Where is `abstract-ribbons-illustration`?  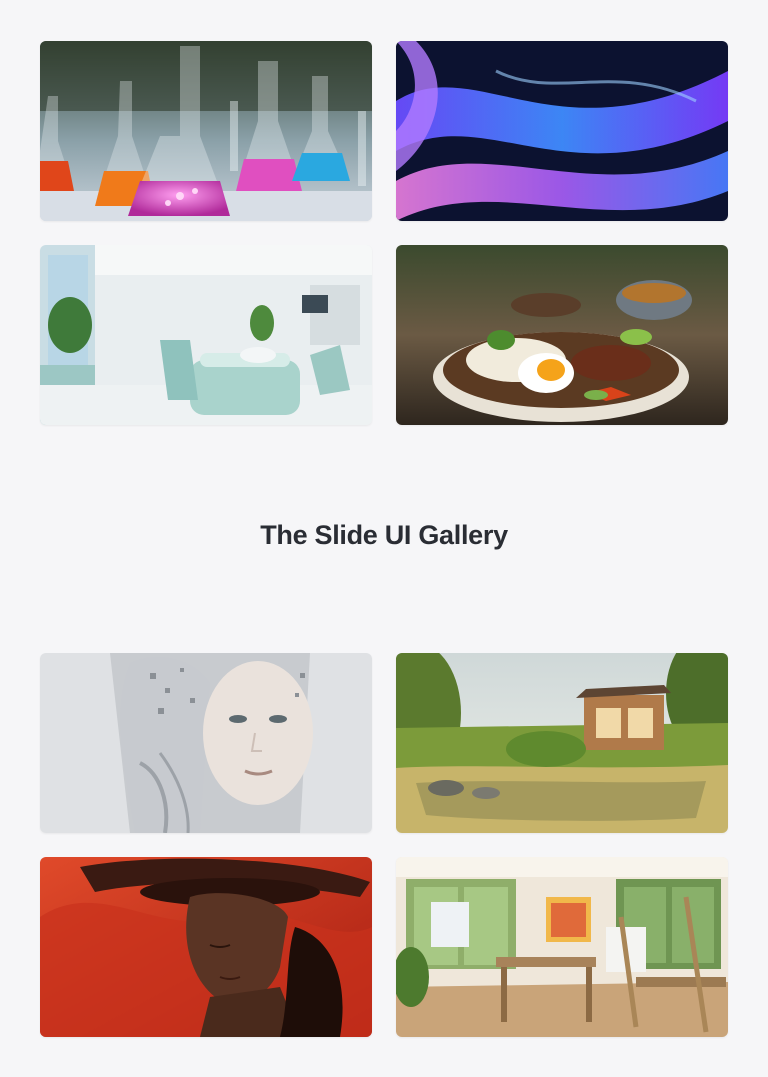 abstract-ribbons-illustration is located at coordinates (562, 131).